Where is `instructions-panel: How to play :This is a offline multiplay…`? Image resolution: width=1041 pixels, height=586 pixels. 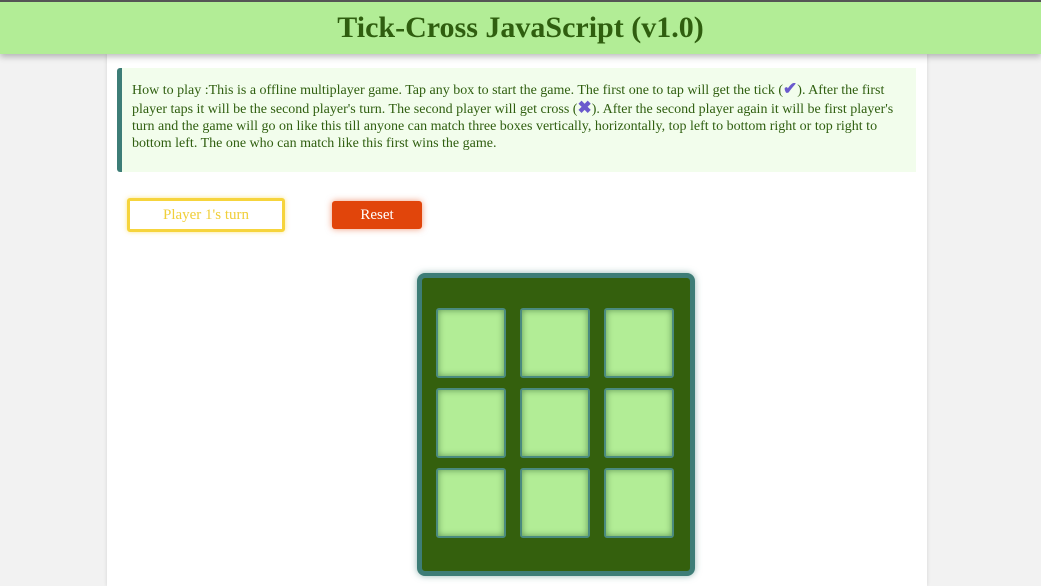
instructions-panel: How to play :This is a offline multiplay… is located at coordinates (516, 120).